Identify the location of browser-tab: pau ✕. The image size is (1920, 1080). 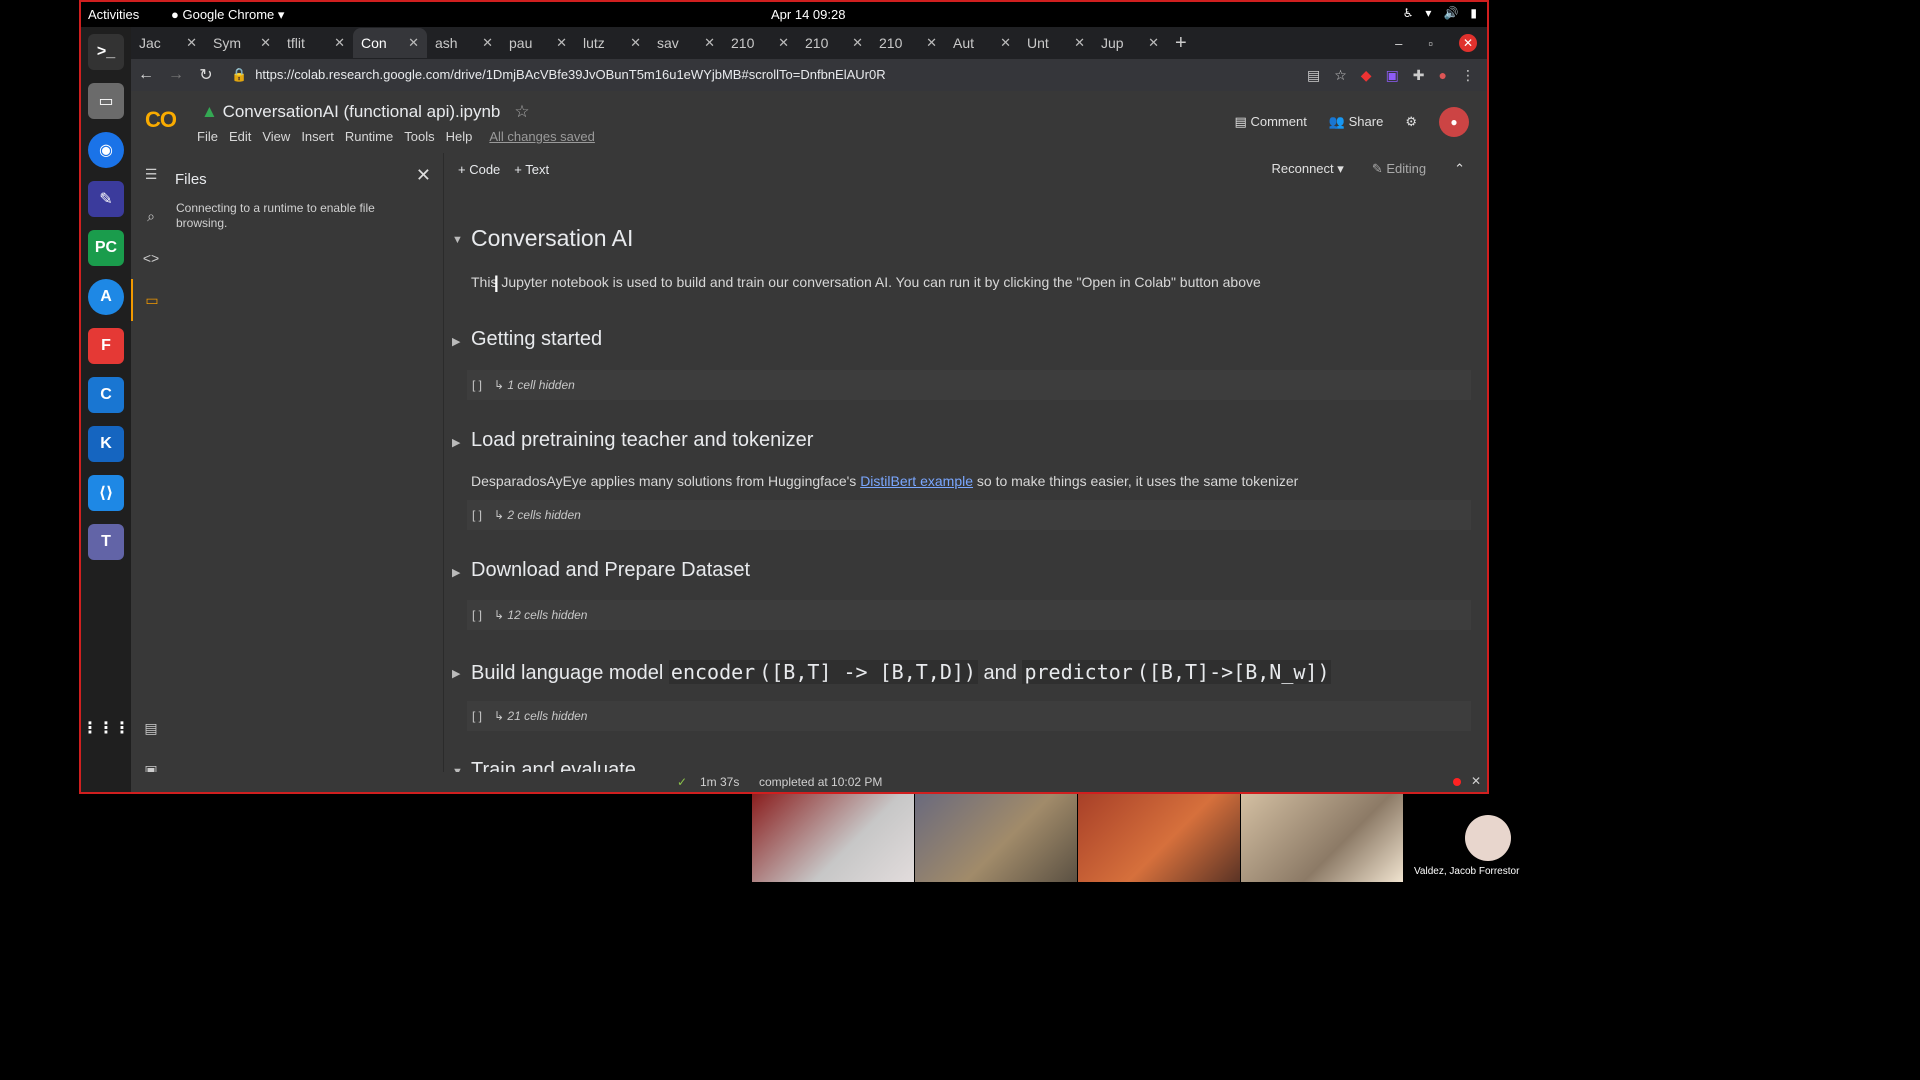
(538, 43).